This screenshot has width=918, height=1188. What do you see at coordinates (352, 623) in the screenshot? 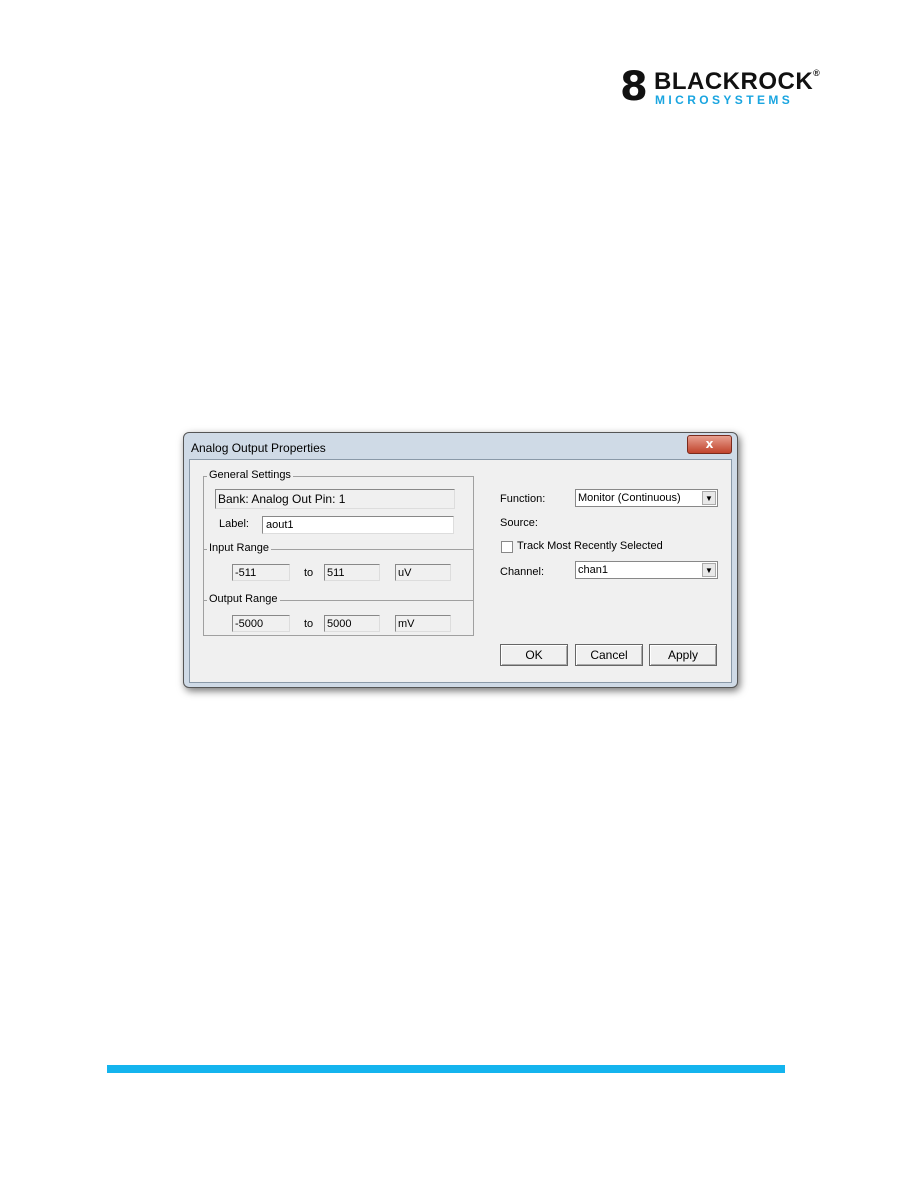
I see `output-range-max: 5000` at bounding box center [352, 623].